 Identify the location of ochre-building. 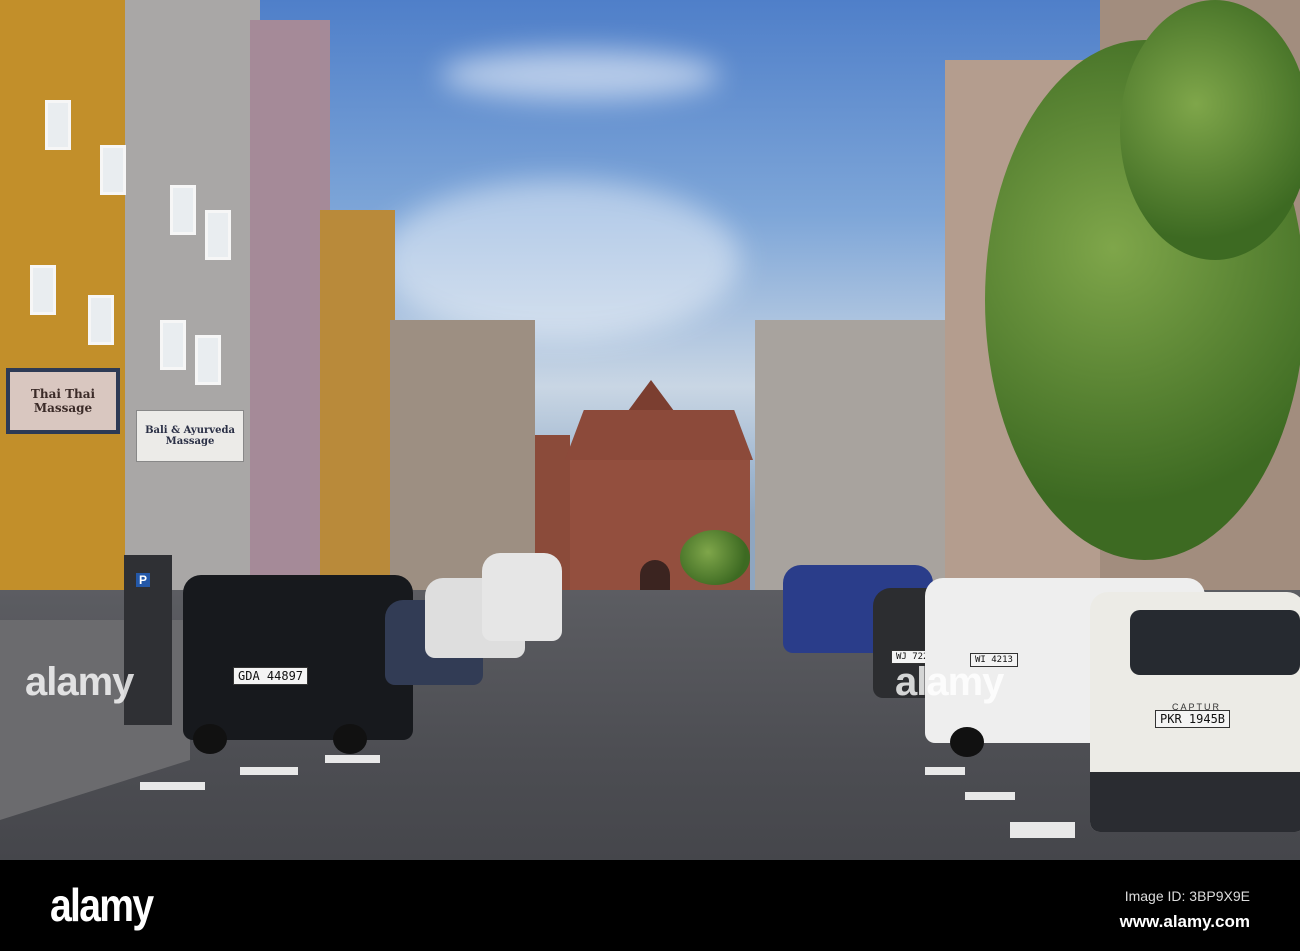
(357, 412).